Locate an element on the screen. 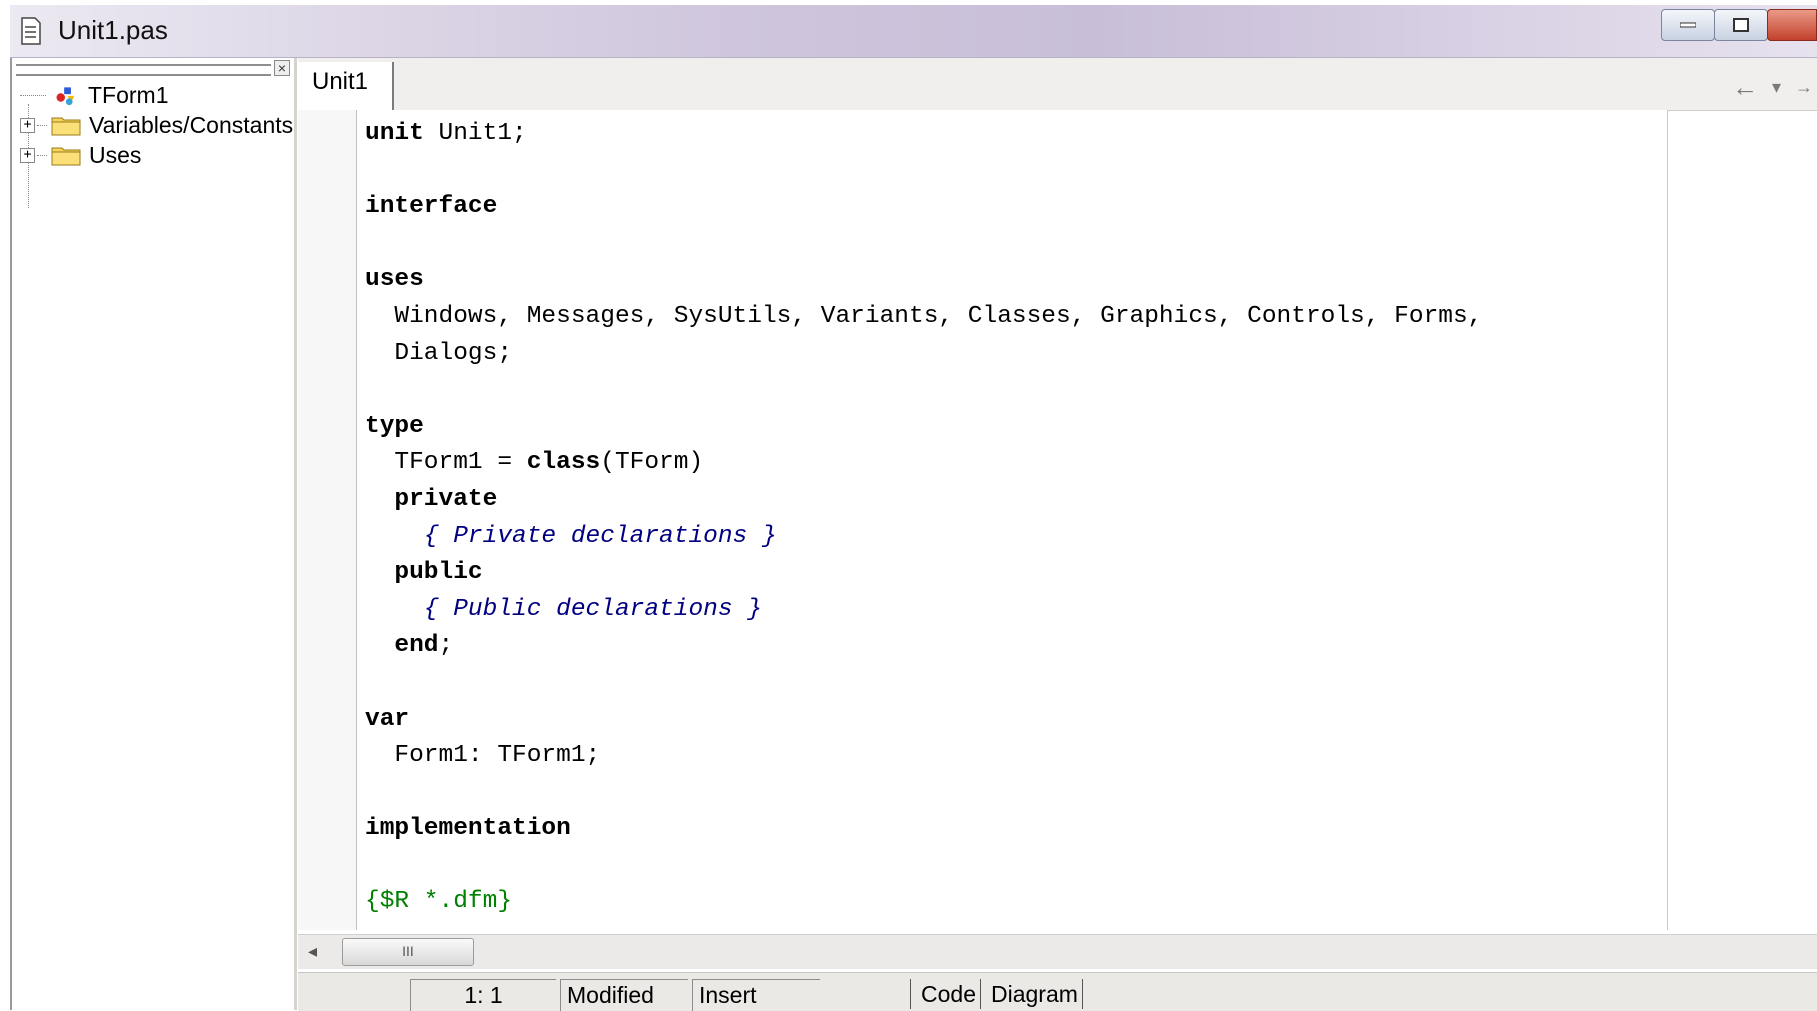 This screenshot has height=1011, width=1817. tree-item-tform1: TForm1 is located at coordinates (94, 95).